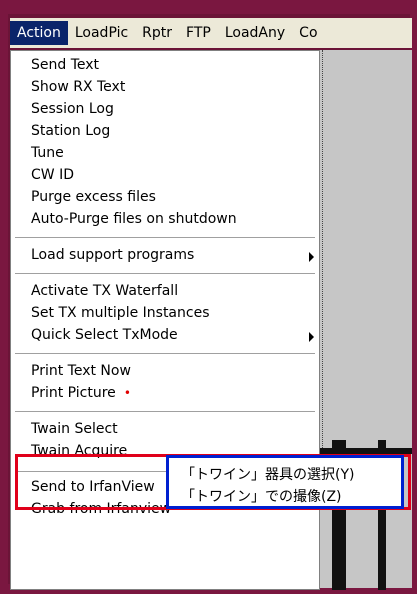 The height and width of the screenshot is (594, 417). Describe the element at coordinates (78, 87) in the screenshot. I see `menu-item-show-rx-text: Show RX Text` at that location.